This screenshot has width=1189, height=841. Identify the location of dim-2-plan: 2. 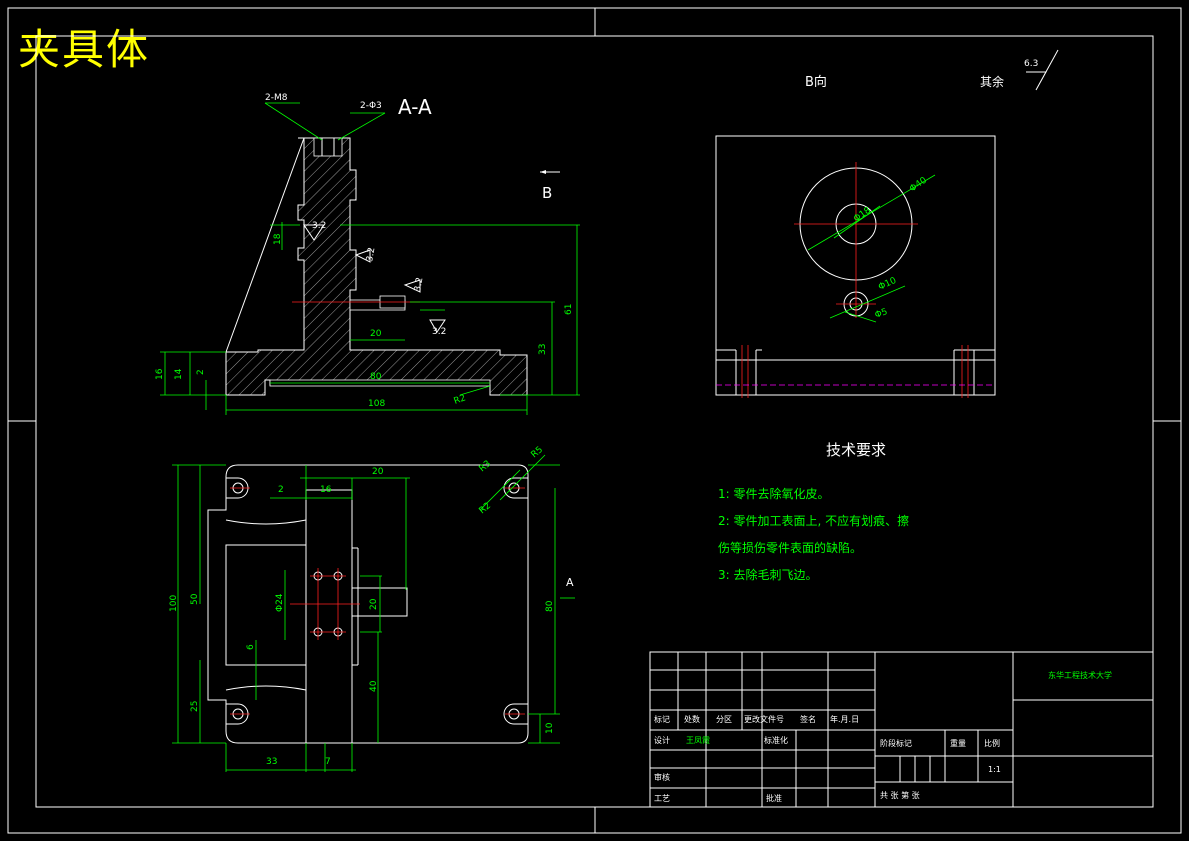
(281, 490).